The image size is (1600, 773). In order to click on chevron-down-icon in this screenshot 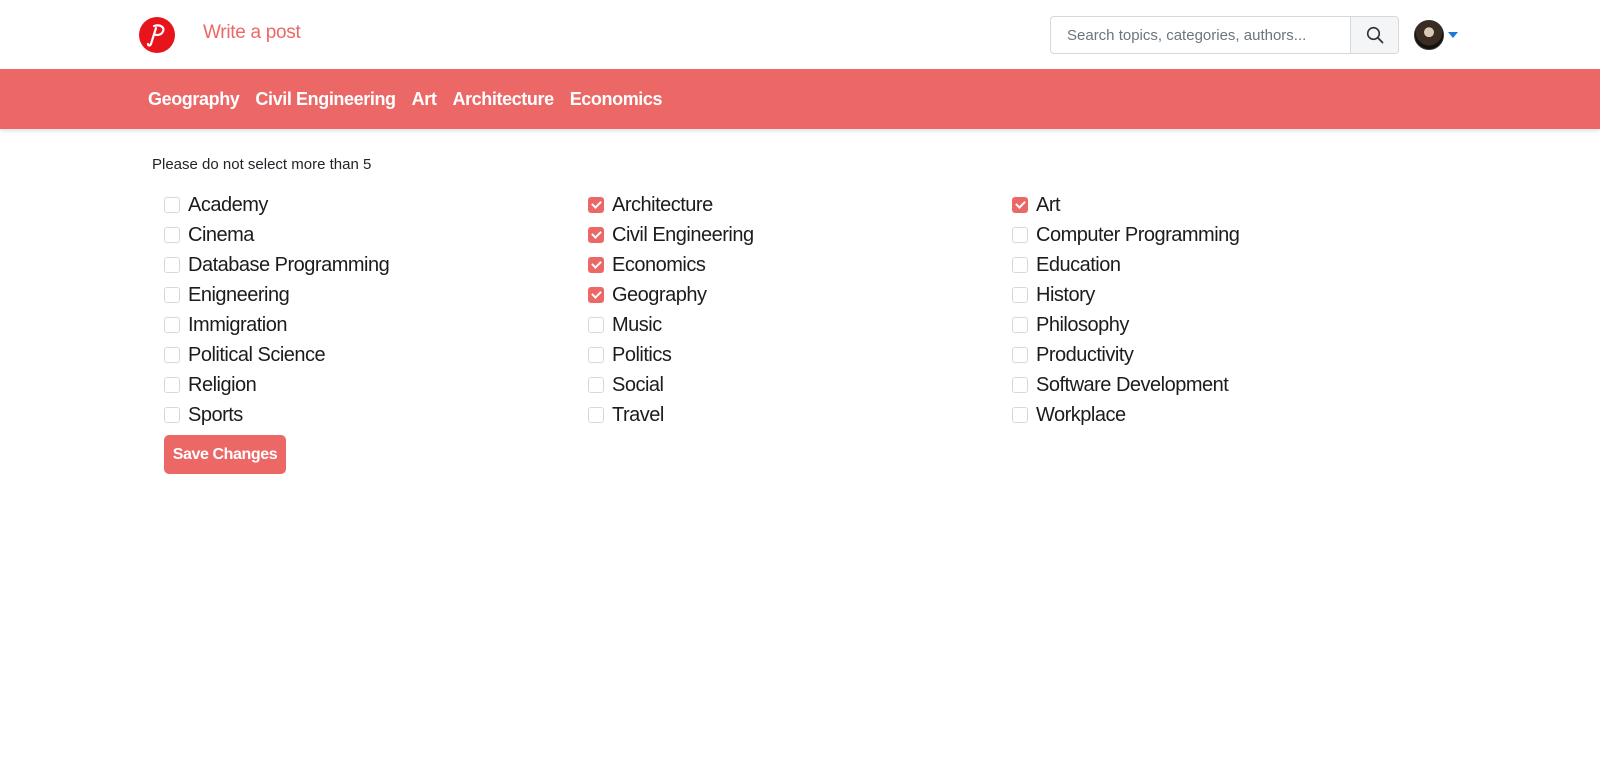, I will do `click(1453, 35)`.